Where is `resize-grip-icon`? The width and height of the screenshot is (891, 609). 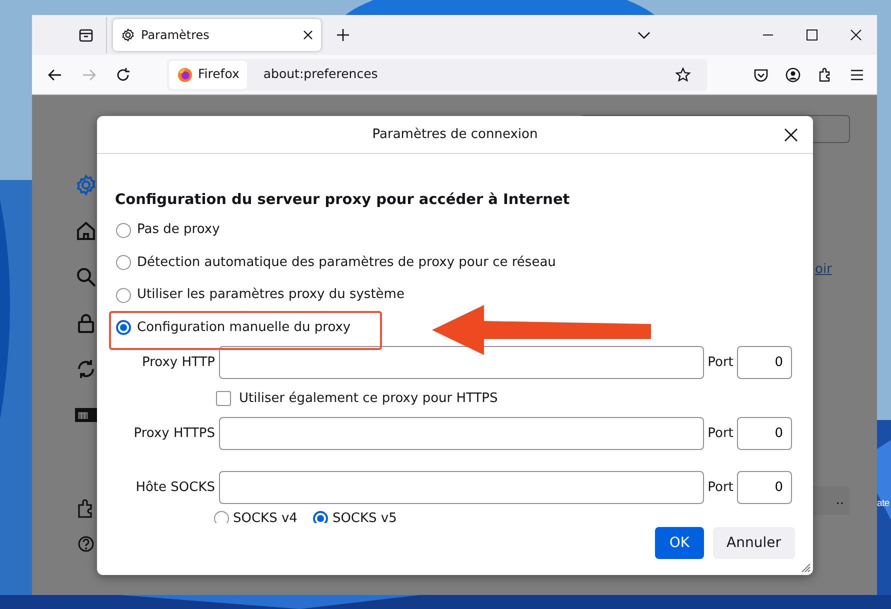
resize-grip-icon is located at coordinates (805, 567).